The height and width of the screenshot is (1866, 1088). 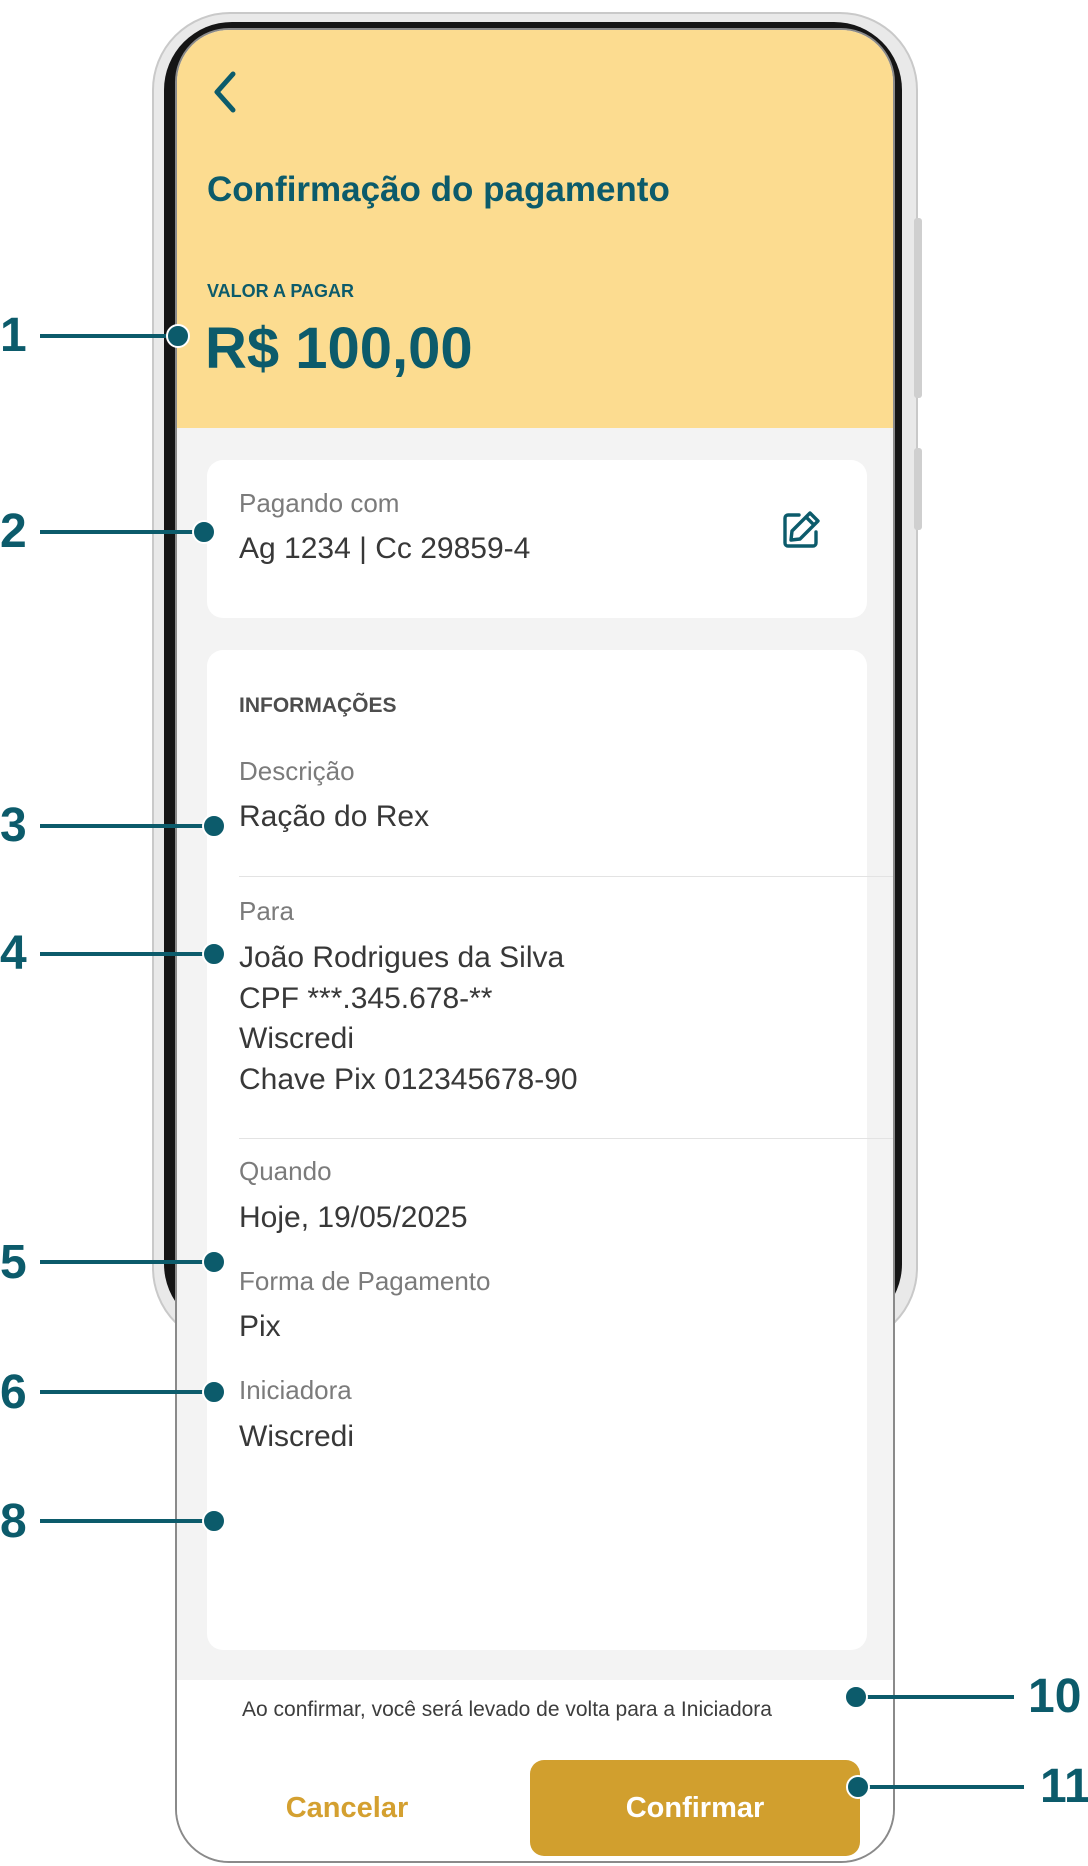 I want to click on payee-label: Para, so click(x=266, y=911).